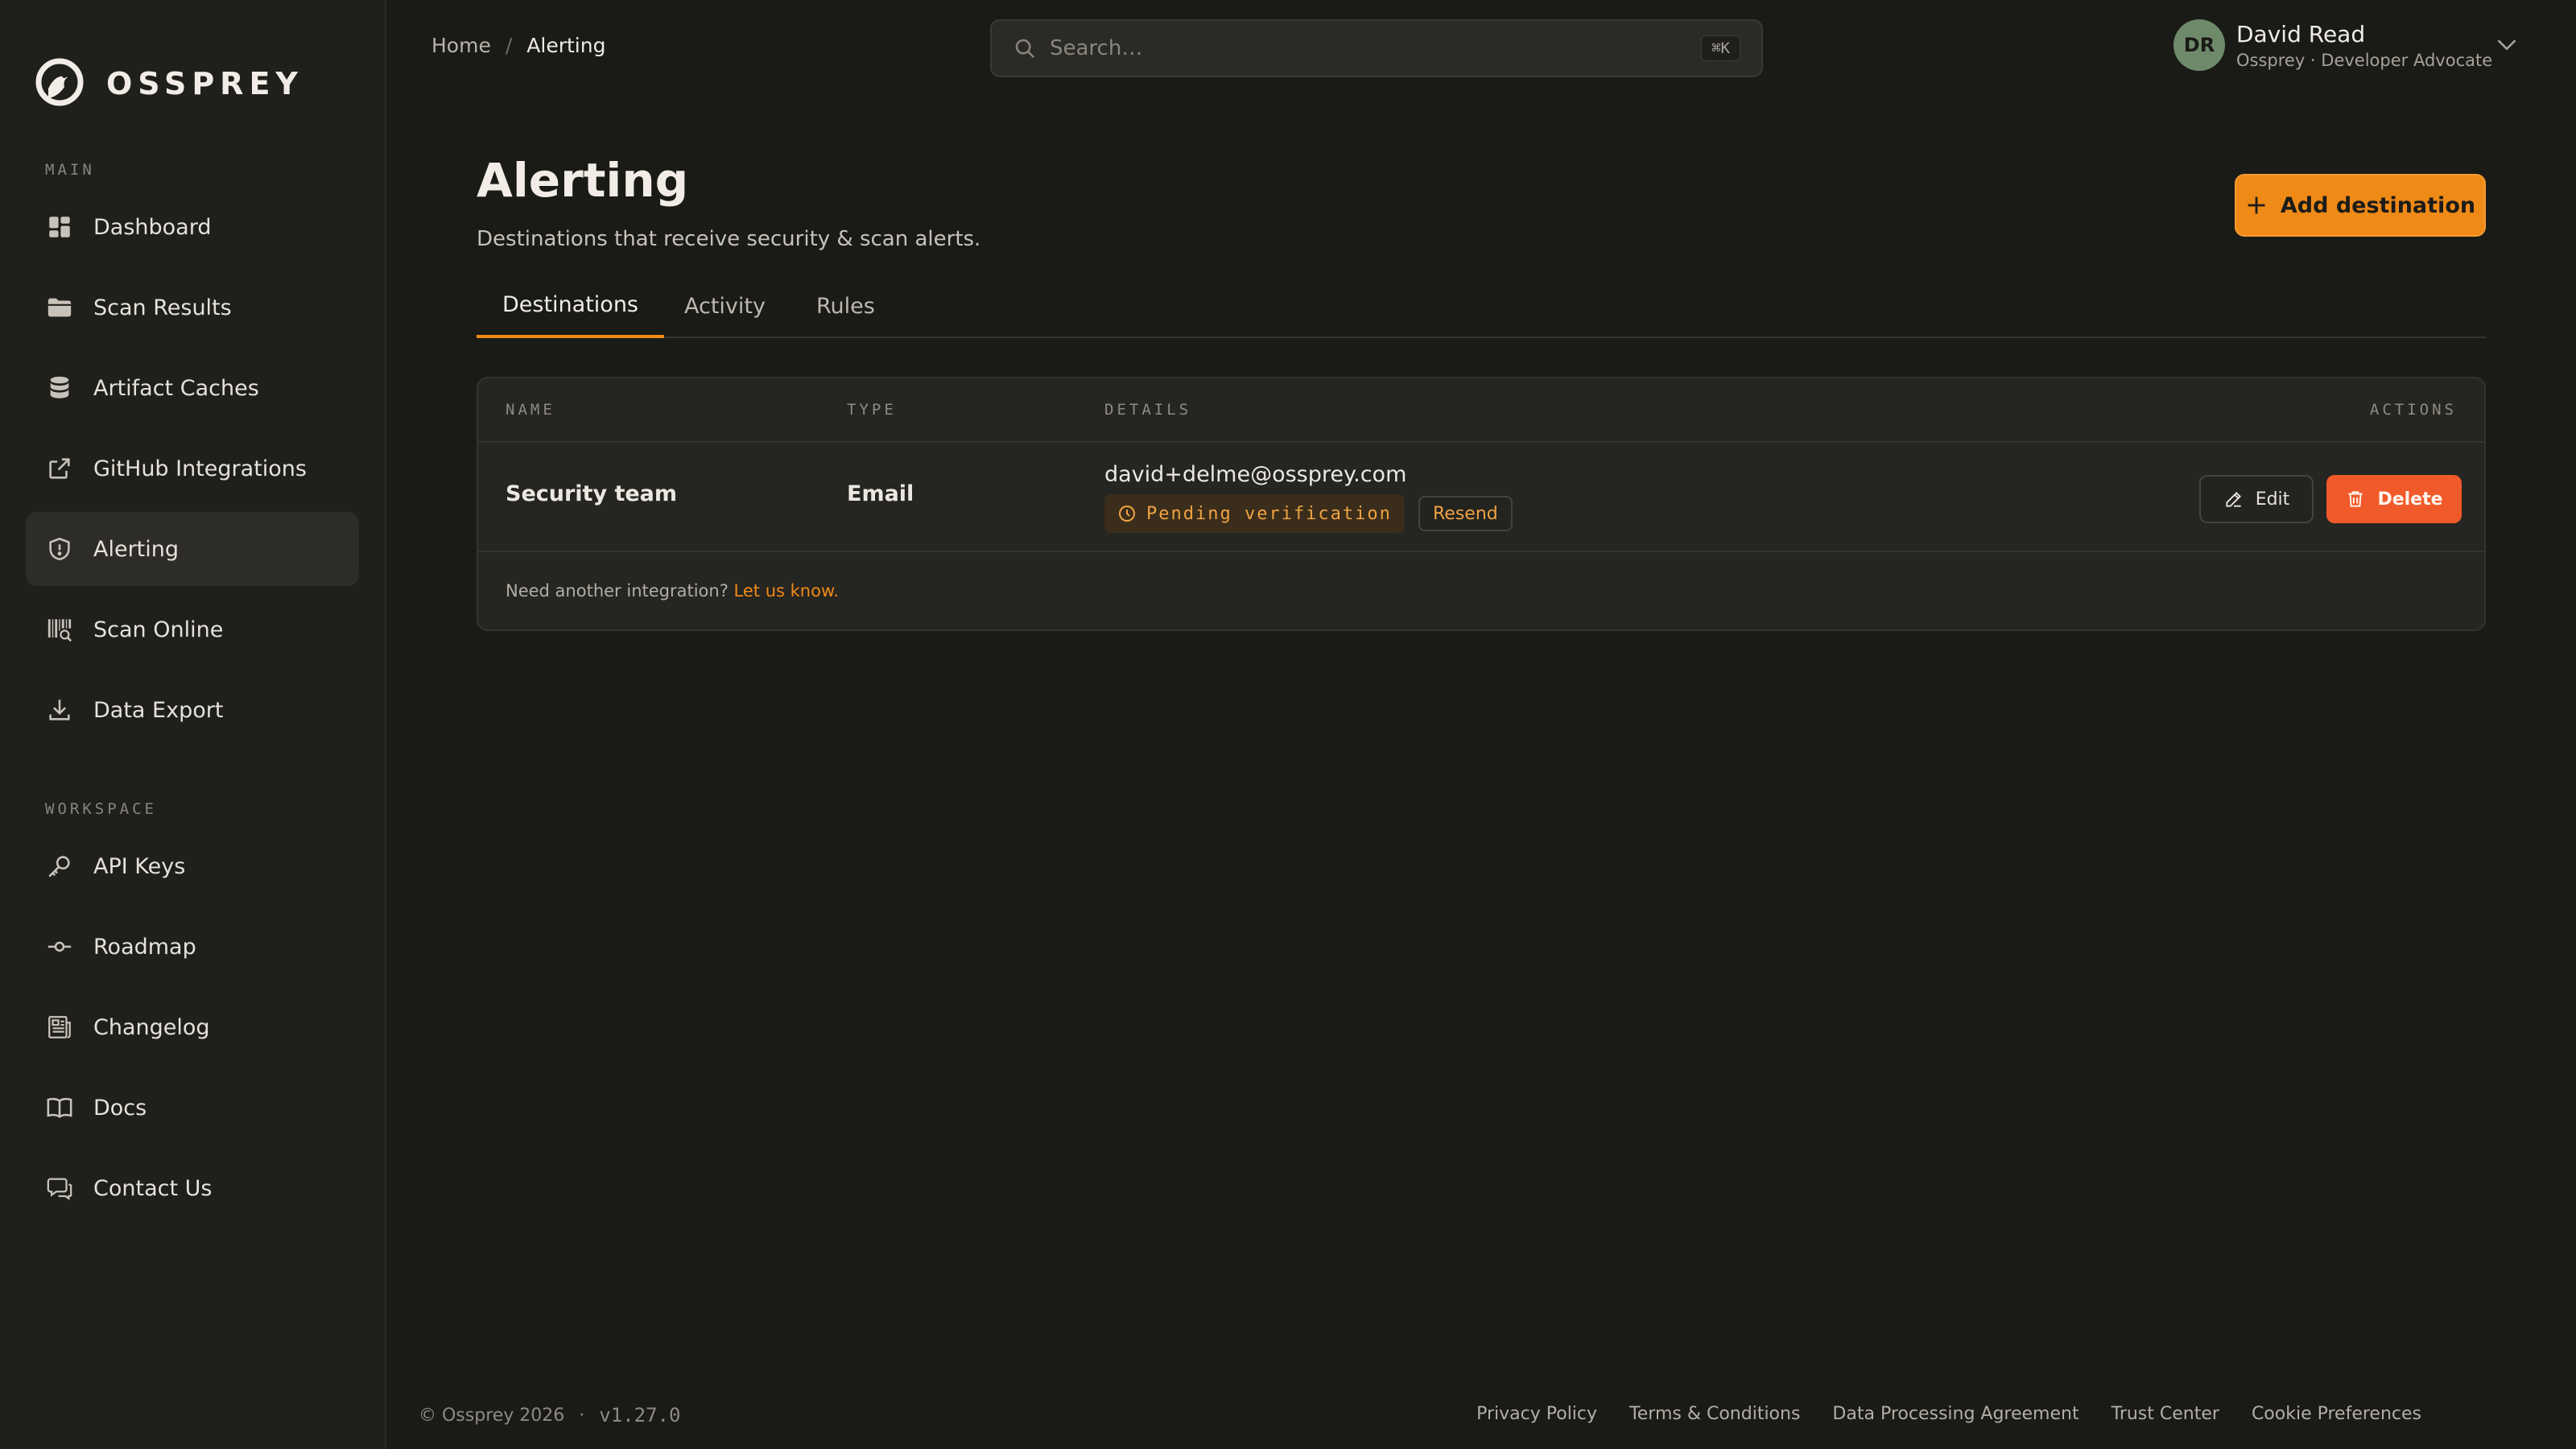  I want to click on footer-meta: © Ossprey 2026 · v1.27.0, so click(549, 1415).